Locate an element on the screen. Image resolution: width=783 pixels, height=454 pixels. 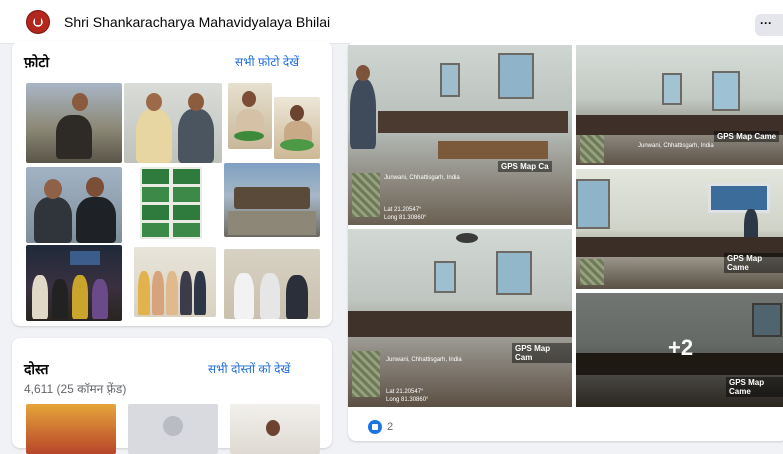
more-options-button: ··· is located at coordinates (769, 25).